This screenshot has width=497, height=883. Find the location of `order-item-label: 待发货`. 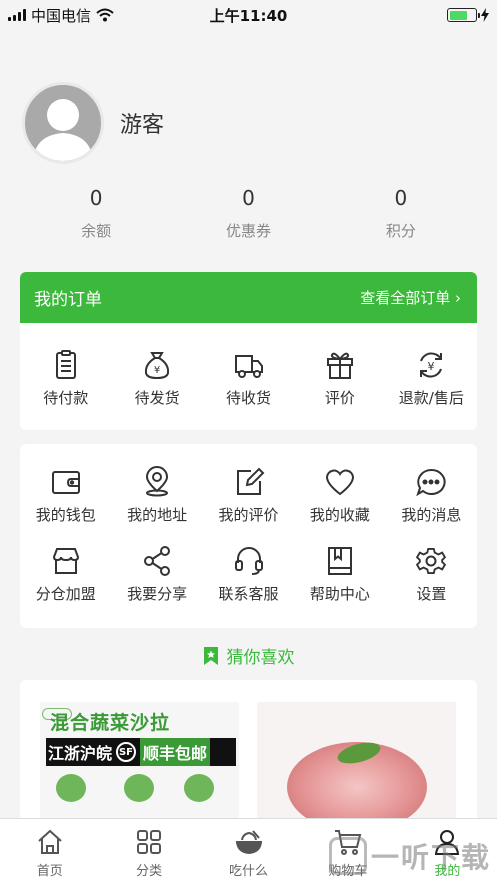

order-item-label: 待发货 is located at coordinates (157, 398).